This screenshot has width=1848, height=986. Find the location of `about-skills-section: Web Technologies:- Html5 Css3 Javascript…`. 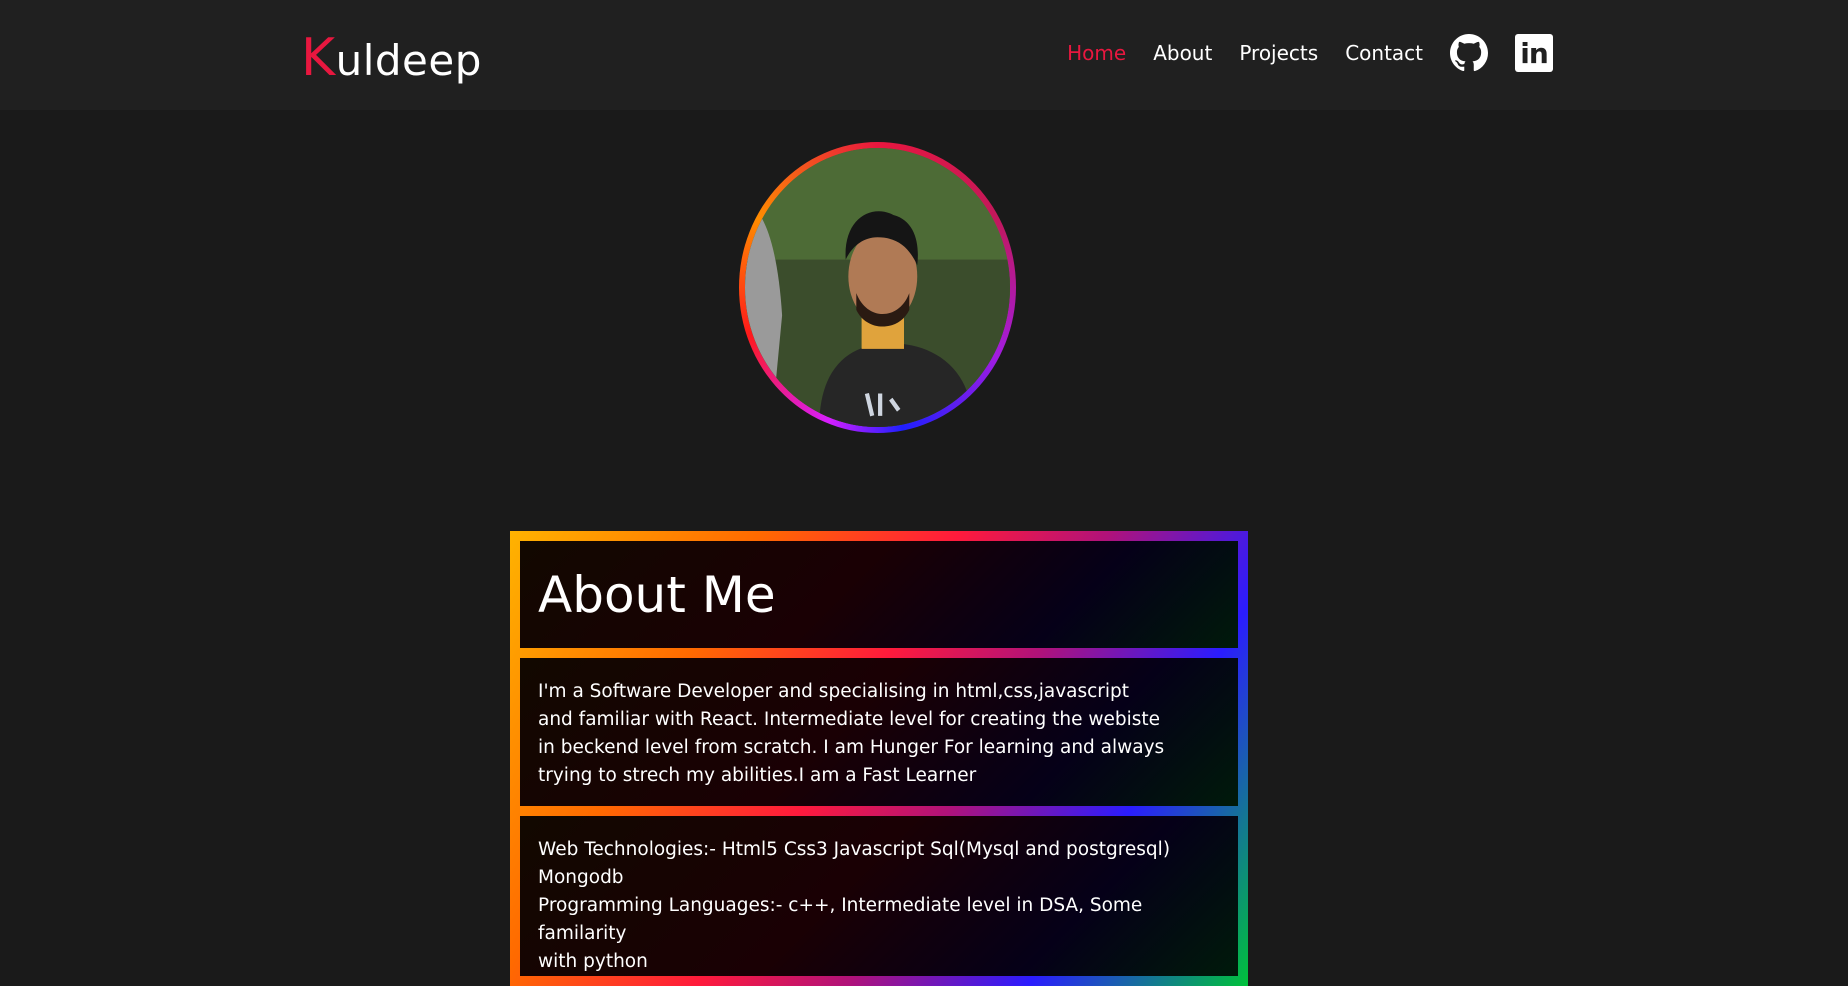

about-skills-section: Web Technologies:- Html5 Css3 Javascript… is located at coordinates (879, 896).